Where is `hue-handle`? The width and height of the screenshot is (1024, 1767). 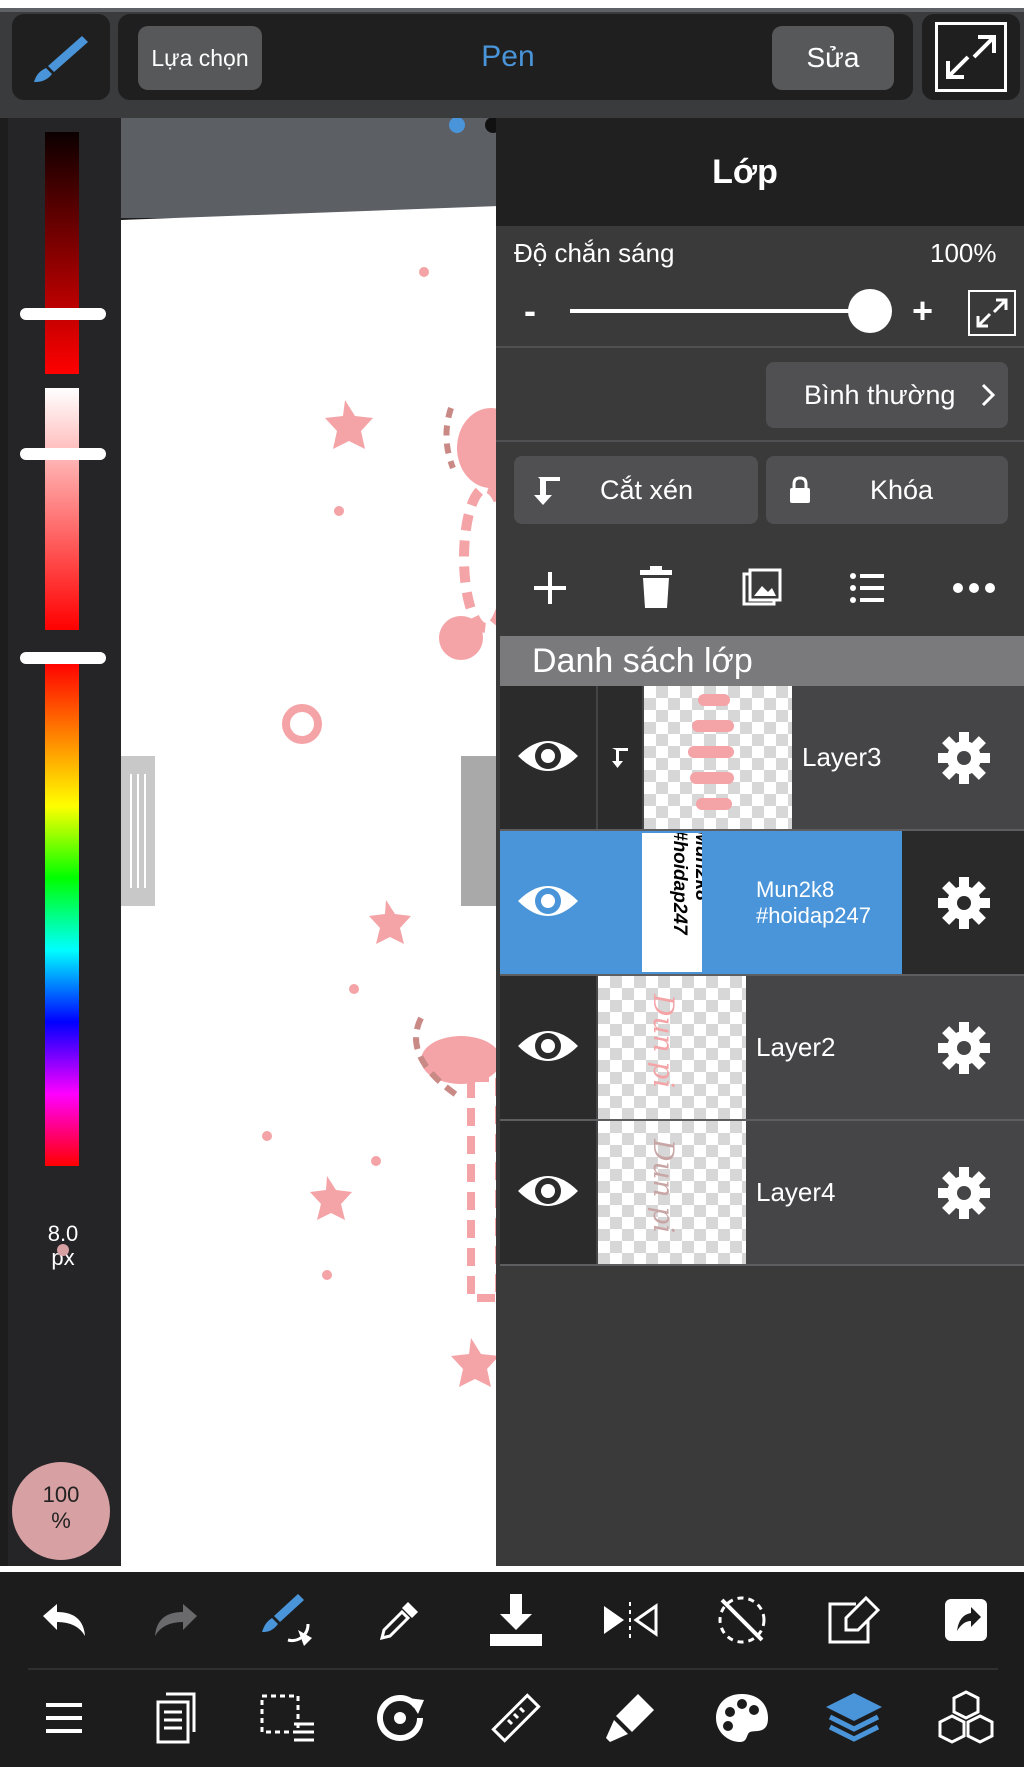
hue-handle is located at coordinates (63, 658).